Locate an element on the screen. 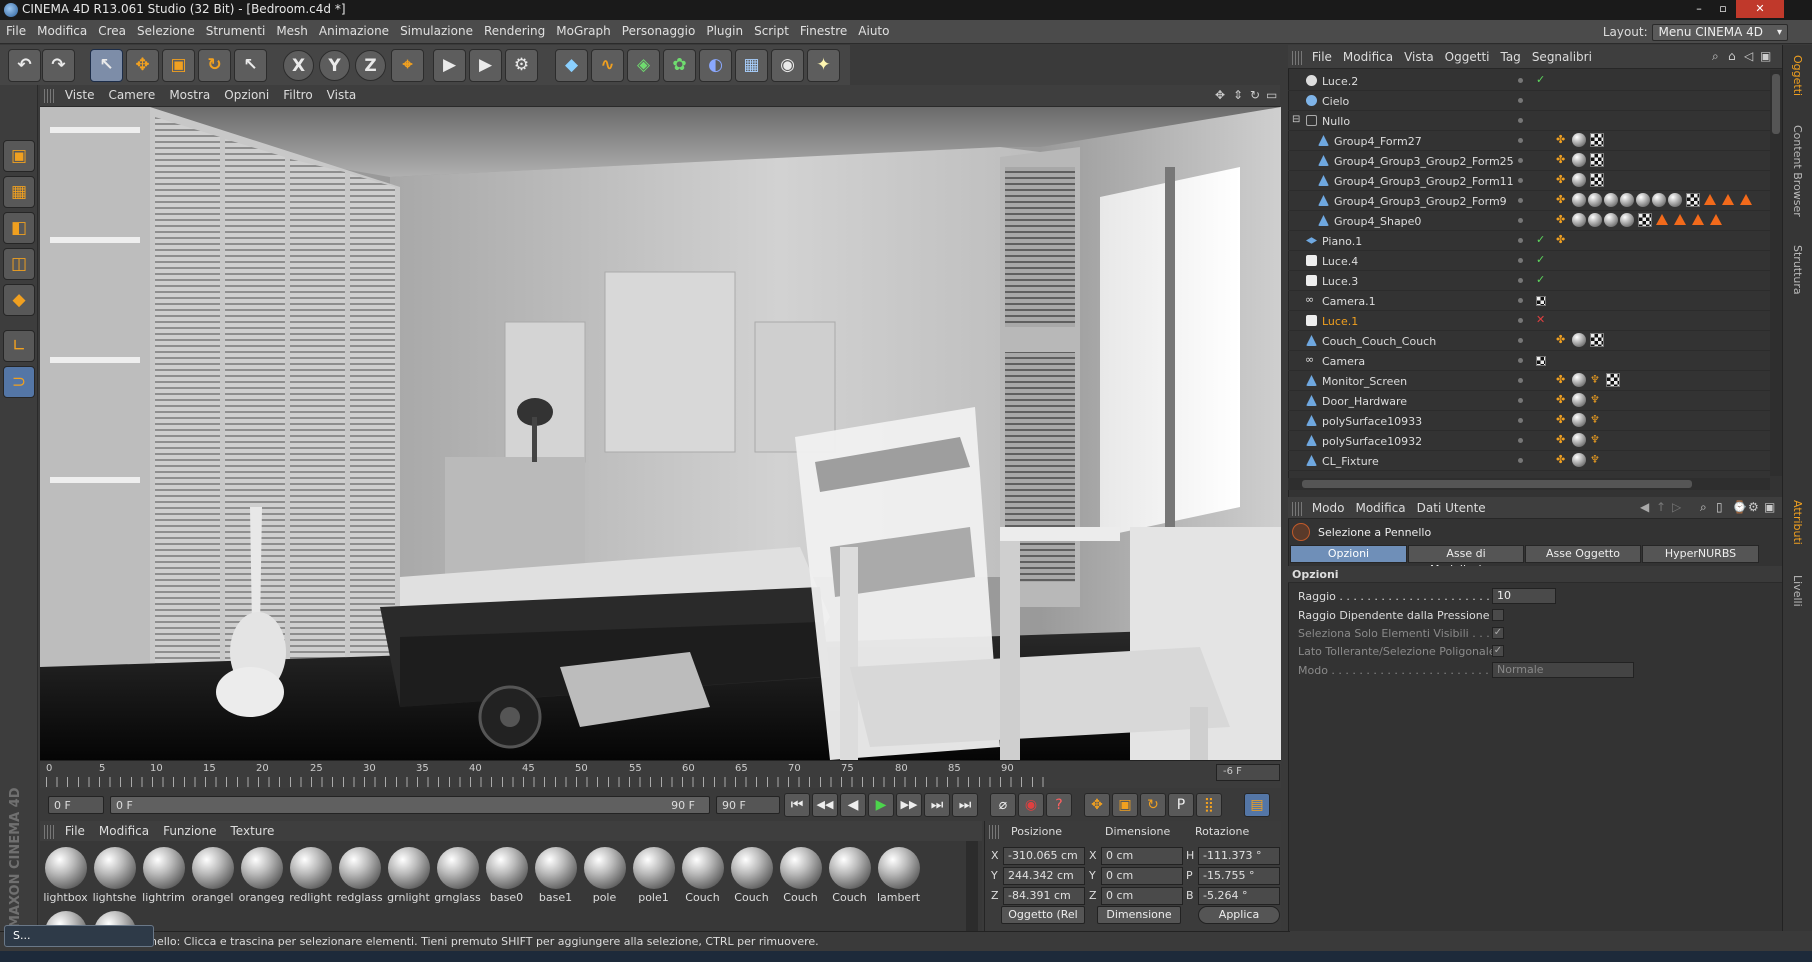  visible-only-checkbox: ✓ is located at coordinates (1498, 633).